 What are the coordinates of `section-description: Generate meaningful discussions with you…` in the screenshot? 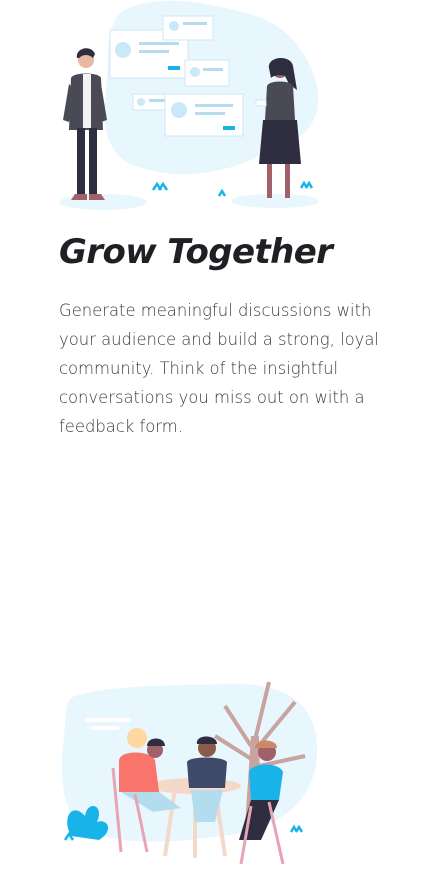 It's located at (219, 368).